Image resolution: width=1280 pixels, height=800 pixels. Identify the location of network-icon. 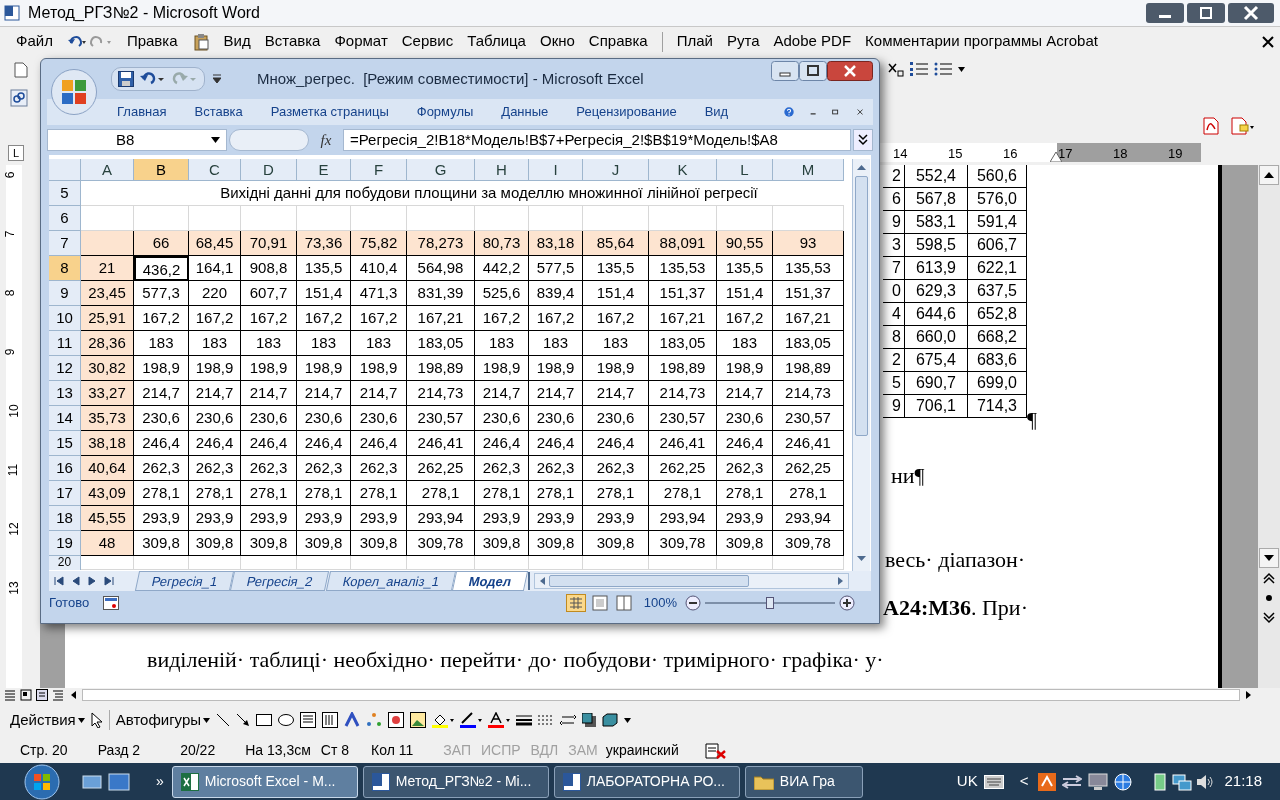
(1182, 781).